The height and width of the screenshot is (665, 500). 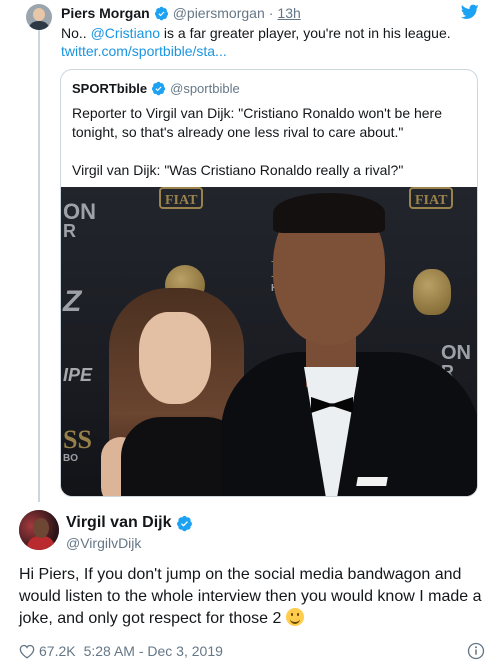 I want to click on heart-icon, so click(x=27, y=651).